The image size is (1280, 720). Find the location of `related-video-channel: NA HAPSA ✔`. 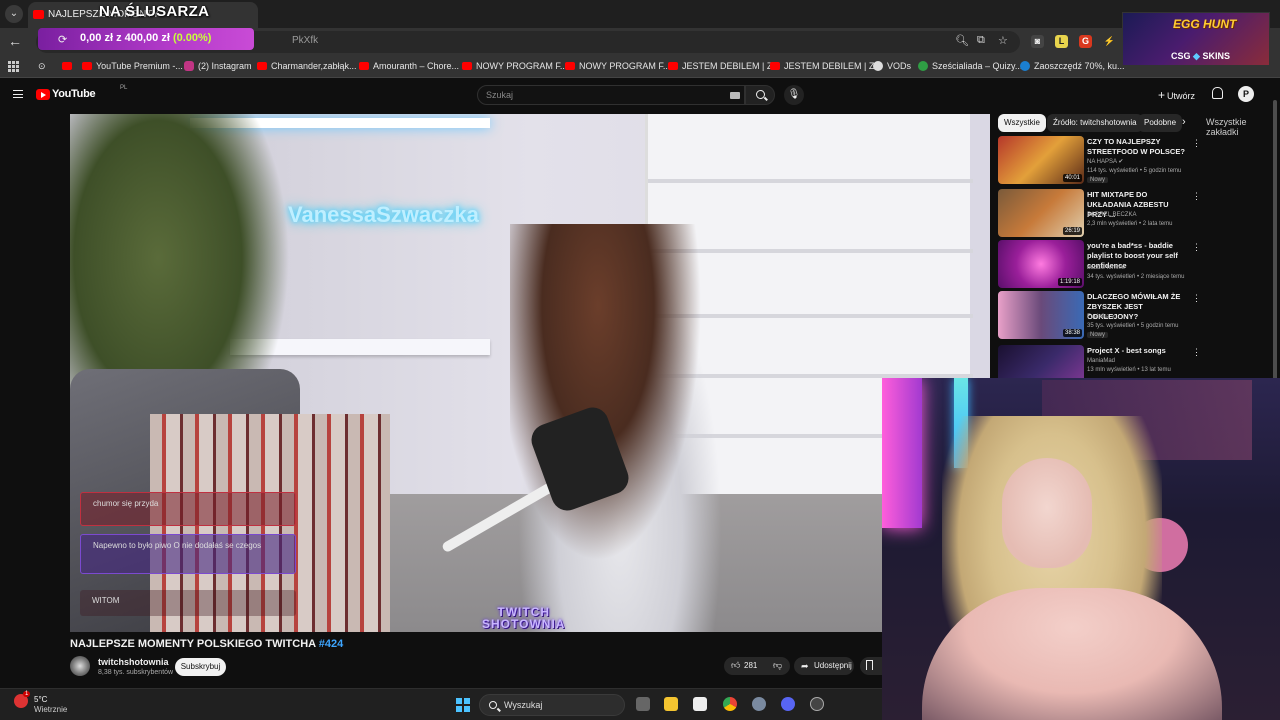

related-video-channel: NA HAPSA ✔ is located at coordinates (1105, 162).